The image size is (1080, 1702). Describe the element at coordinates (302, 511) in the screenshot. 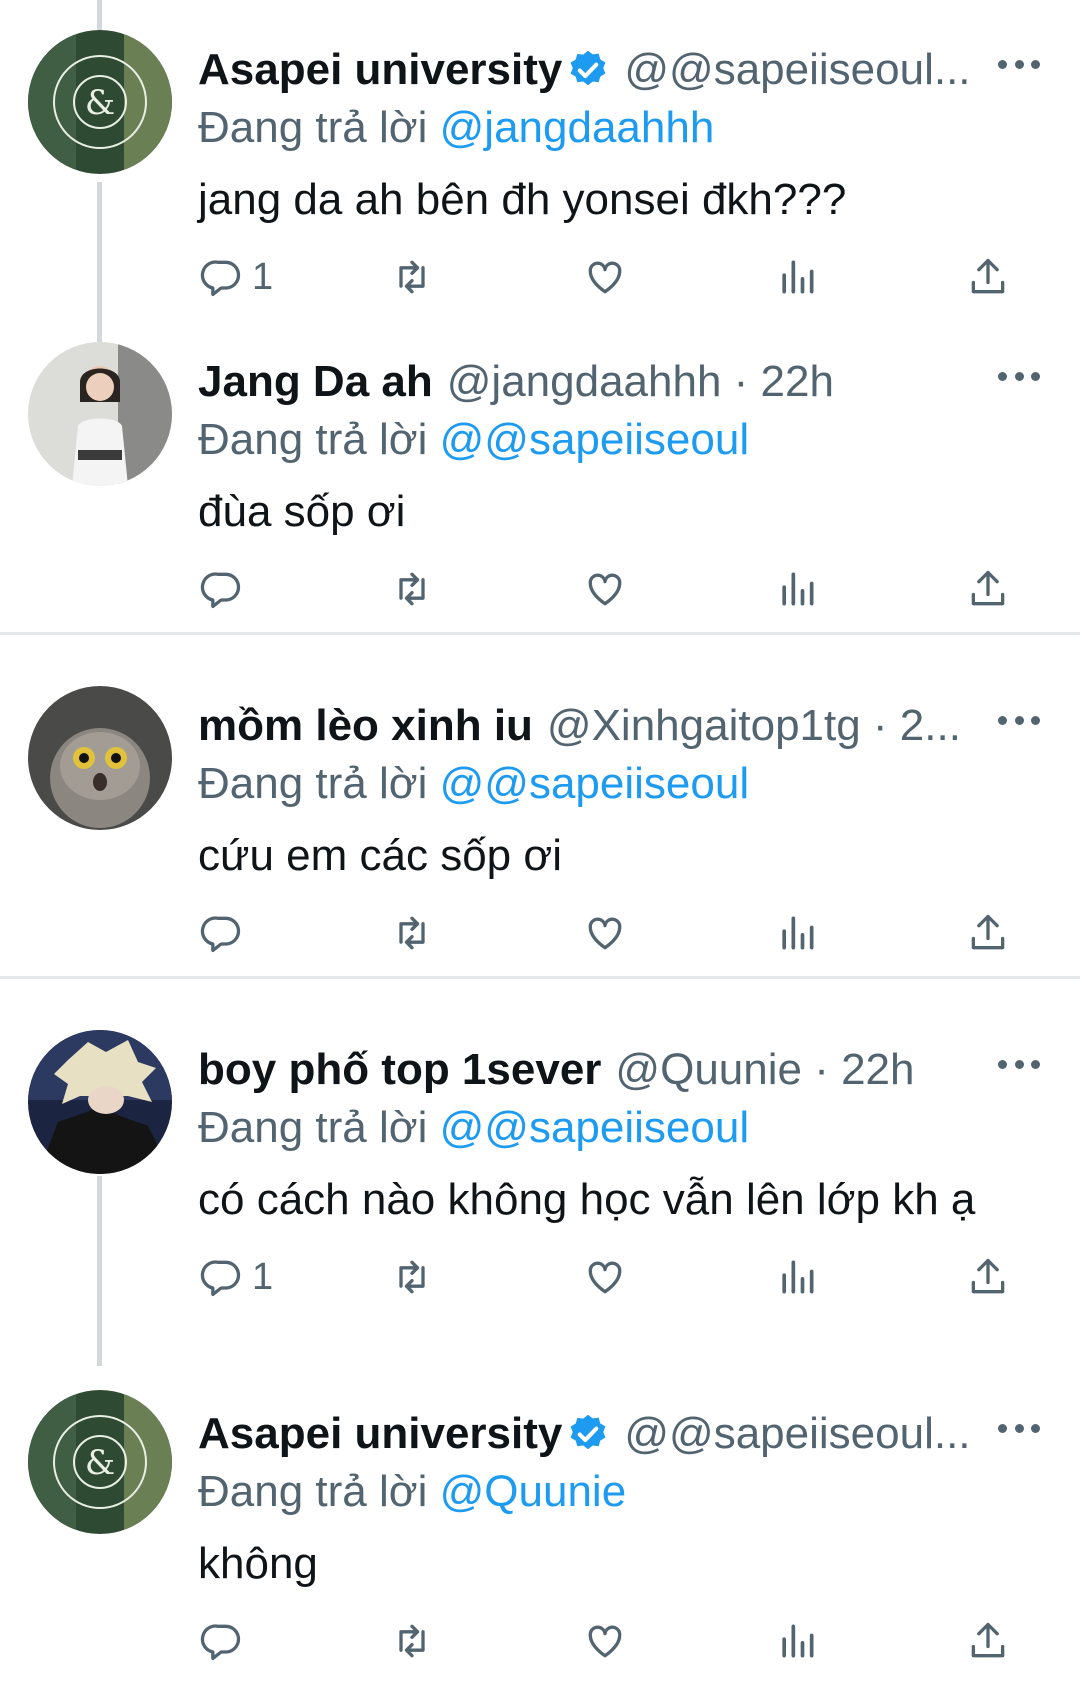

I see `tweet-text: đùa sốp ơi` at that location.